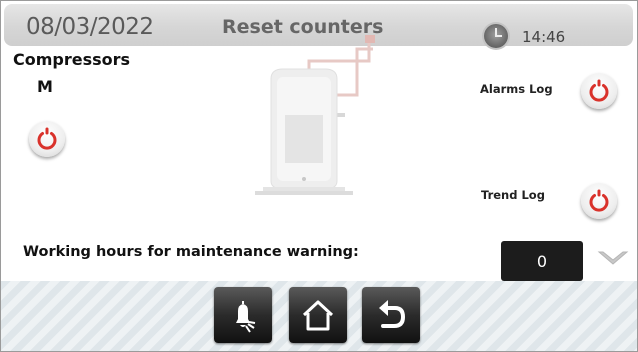  I want to click on trend-log-label: Trend Log, so click(513, 195).